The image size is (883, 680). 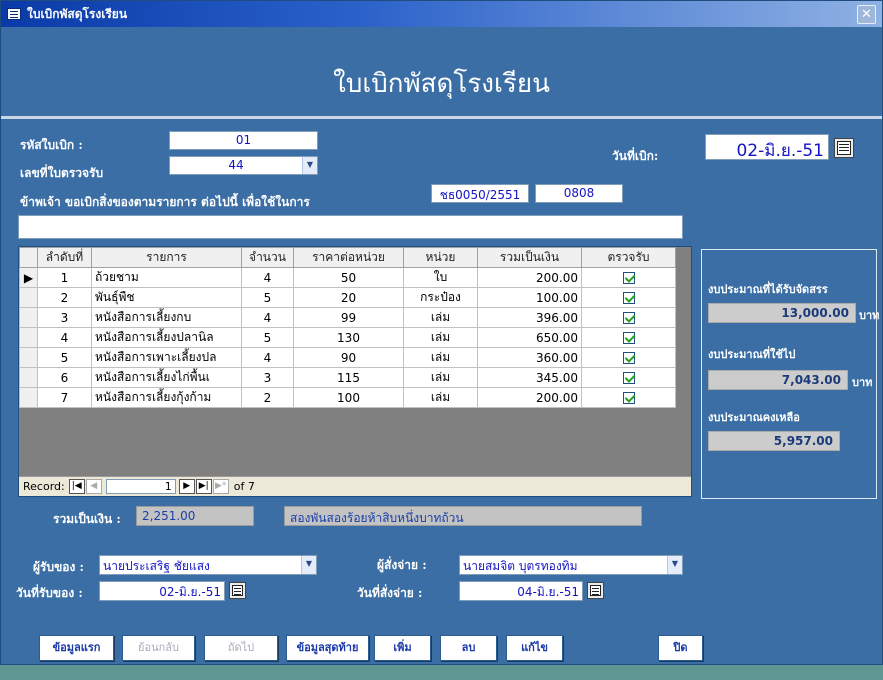 I want to click on close-window-button: ✕, so click(x=866, y=14).